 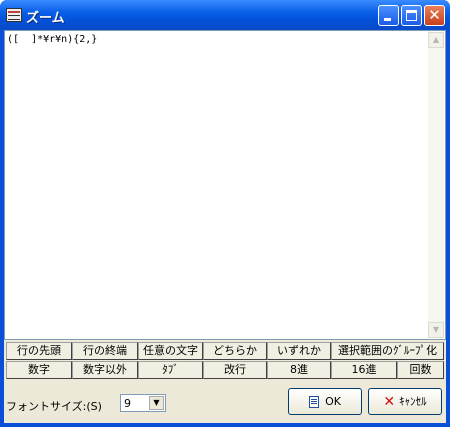 What do you see at coordinates (436, 330) in the screenshot?
I see `scroll-down-icon: ▼` at bounding box center [436, 330].